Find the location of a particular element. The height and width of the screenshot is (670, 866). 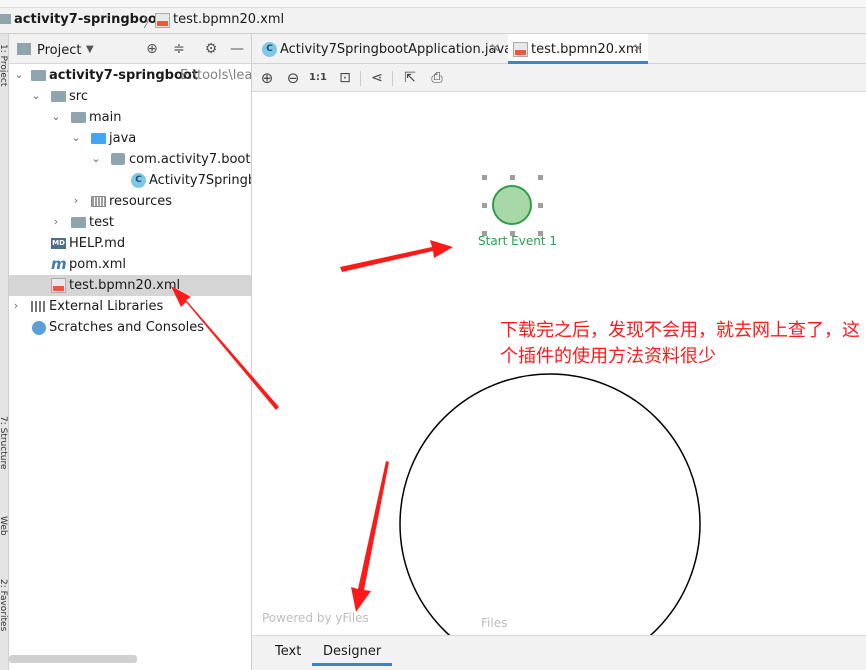

zoom-in-icon: ⊕ is located at coordinates (267, 78).